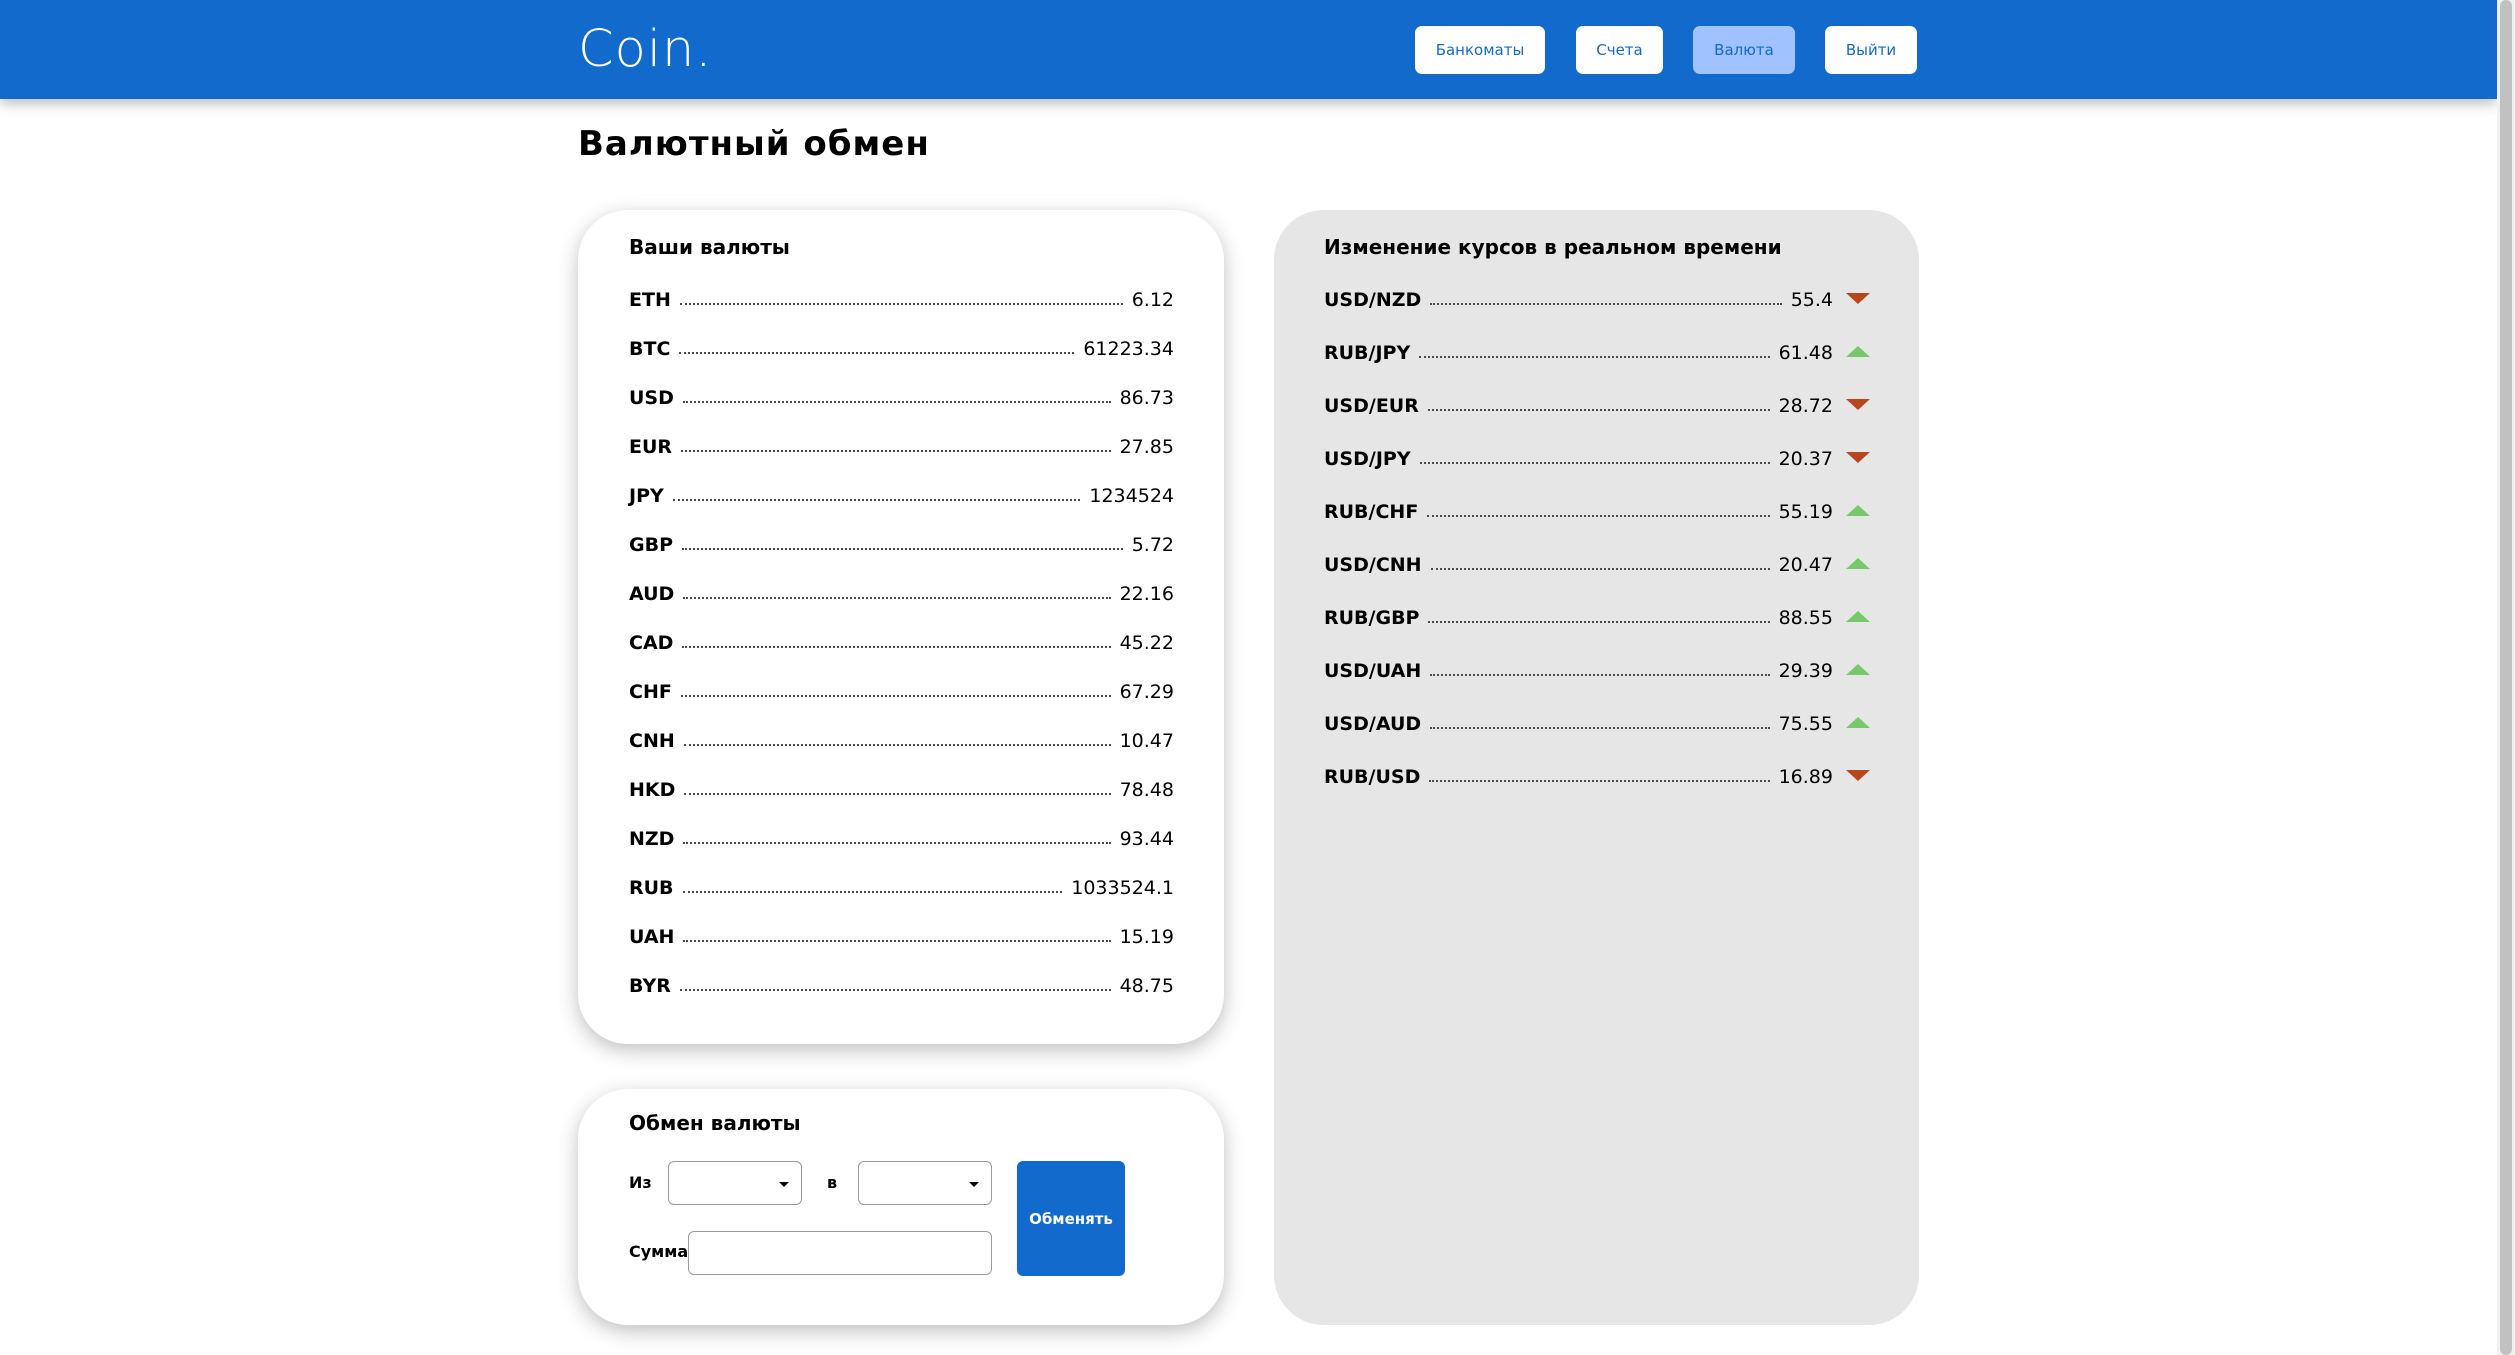  Describe the element at coordinates (1146, 986) in the screenshot. I see `currency-amount: 48.75` at that location.